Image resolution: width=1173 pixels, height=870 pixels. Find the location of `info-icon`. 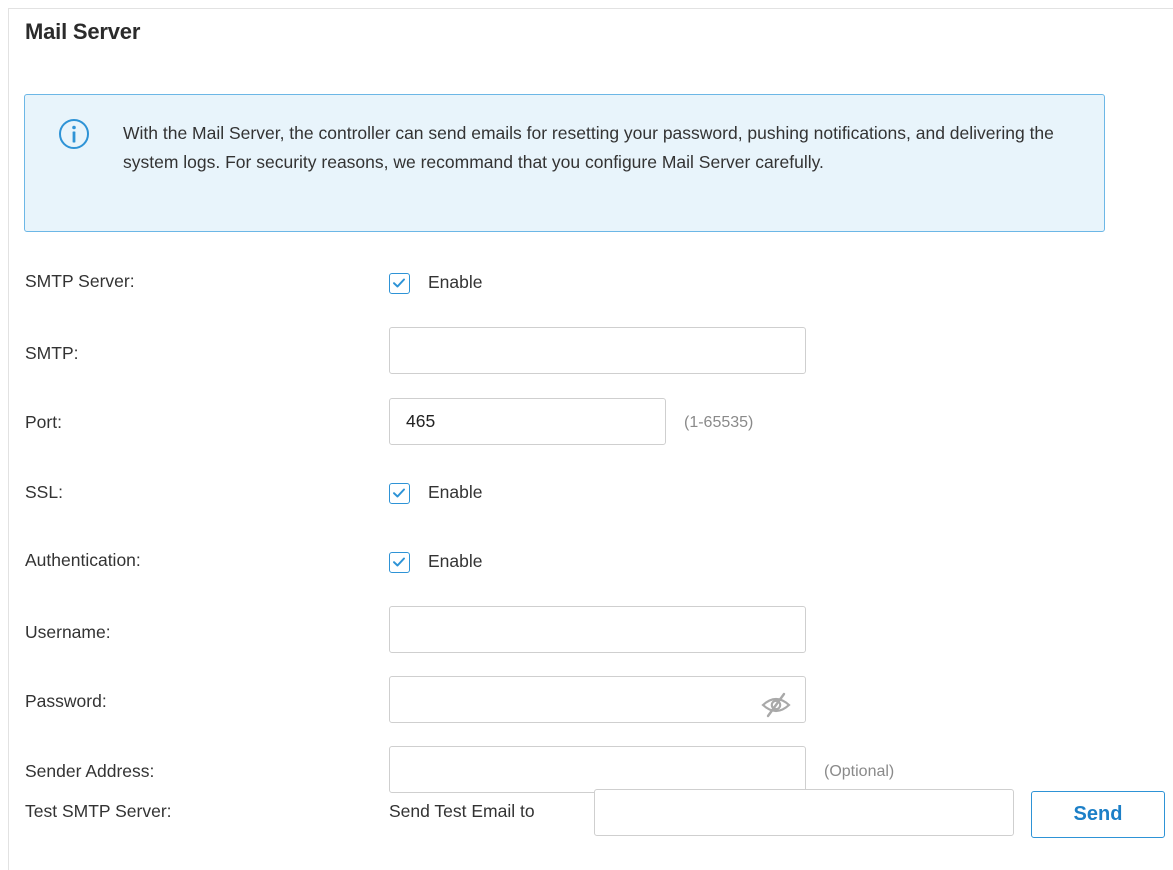

info-icon is located at coordinates (74, 134).